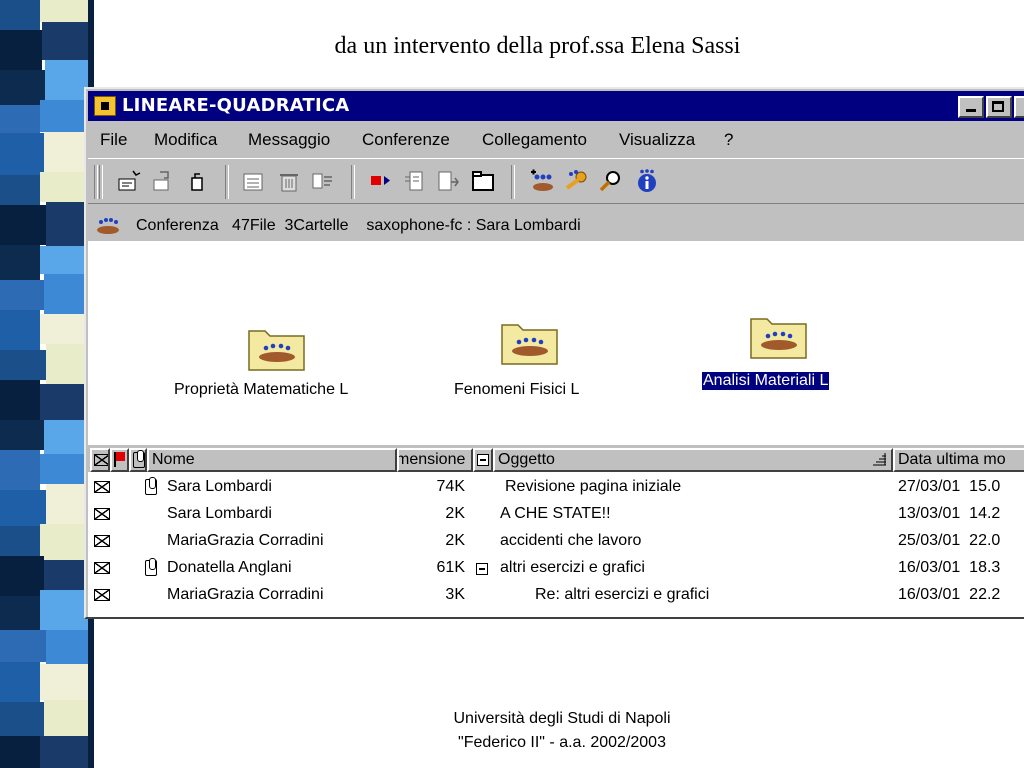 This screenshot has width=1024, height=768. What do you see at coordinates (611, 181) in the screenshot?
I see `search-icon` at bounding box center [611, 181].